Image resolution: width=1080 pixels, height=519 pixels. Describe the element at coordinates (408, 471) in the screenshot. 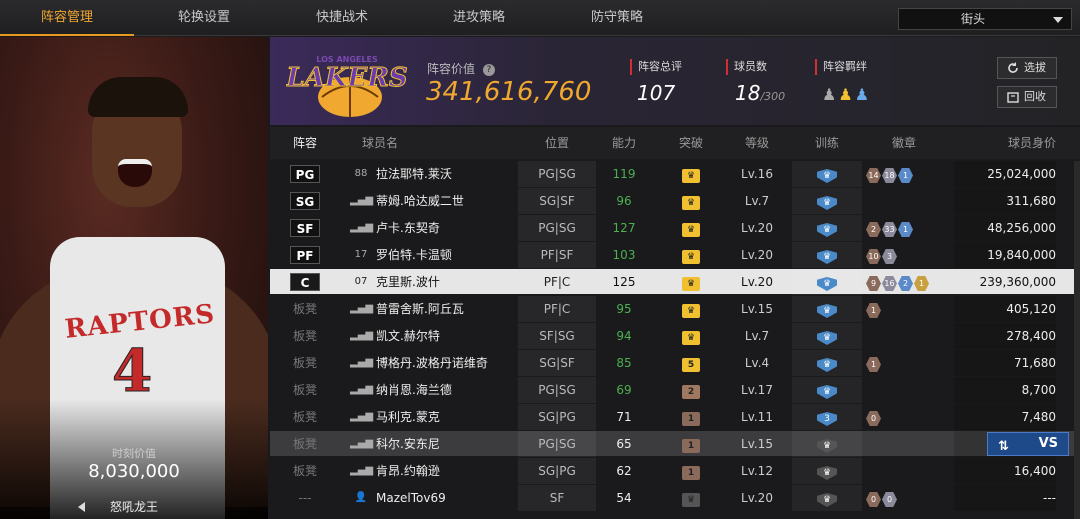

I see `row-player-name: 肯昂.约翰逊` at that location.